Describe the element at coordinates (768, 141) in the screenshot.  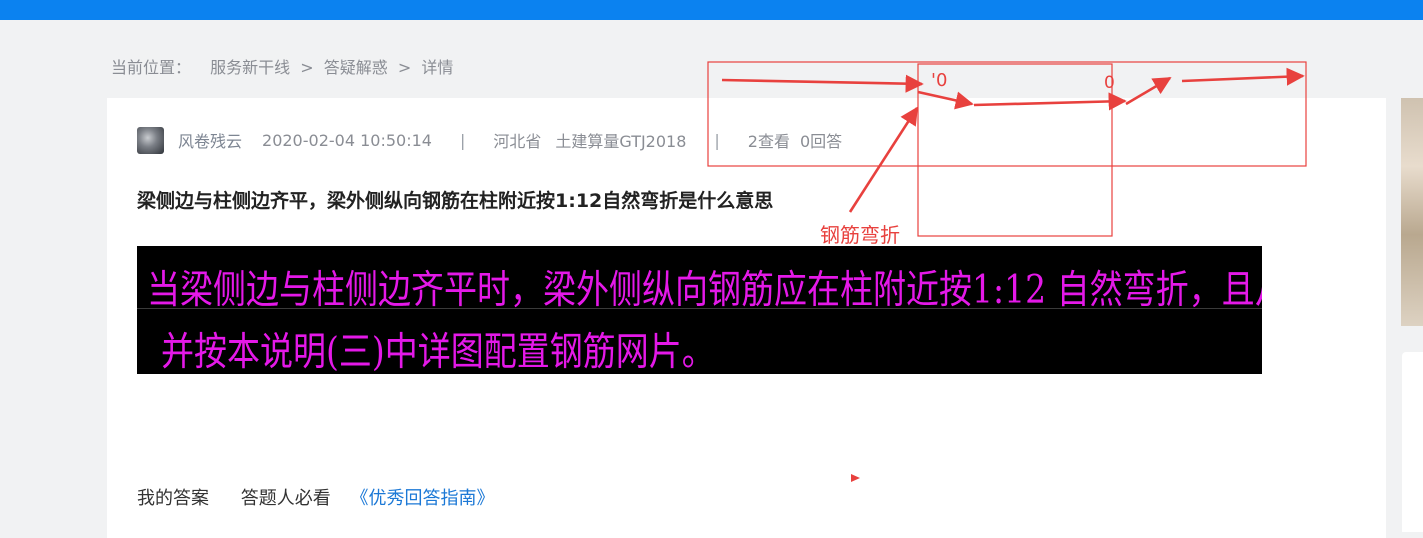
I see `view-count: 2查看` at that location.